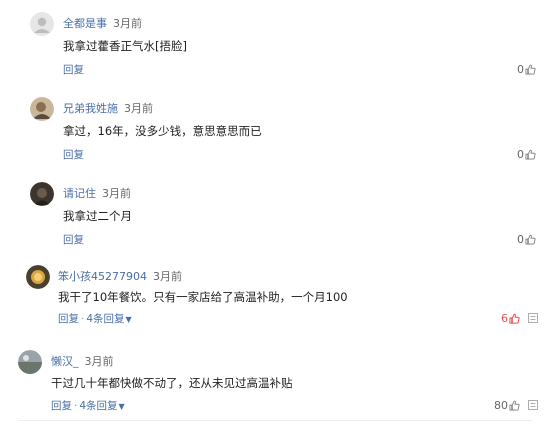 The height and width of the screenshot is (425, 550). I want to click on like-button: 6, so click(519, 318).